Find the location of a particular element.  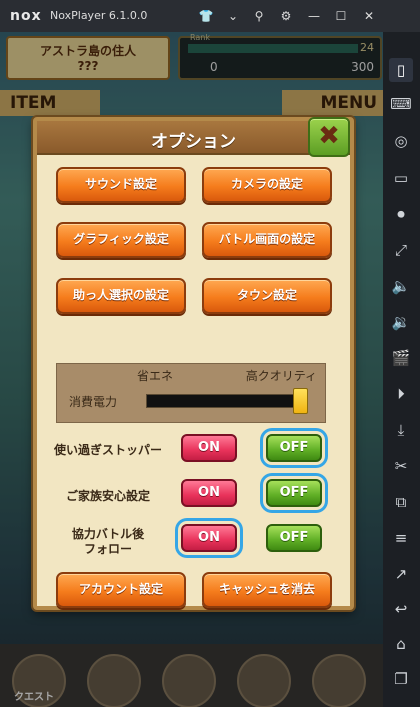

overuse-stopper-off-button: OFF is located at coordinates (294, 448).